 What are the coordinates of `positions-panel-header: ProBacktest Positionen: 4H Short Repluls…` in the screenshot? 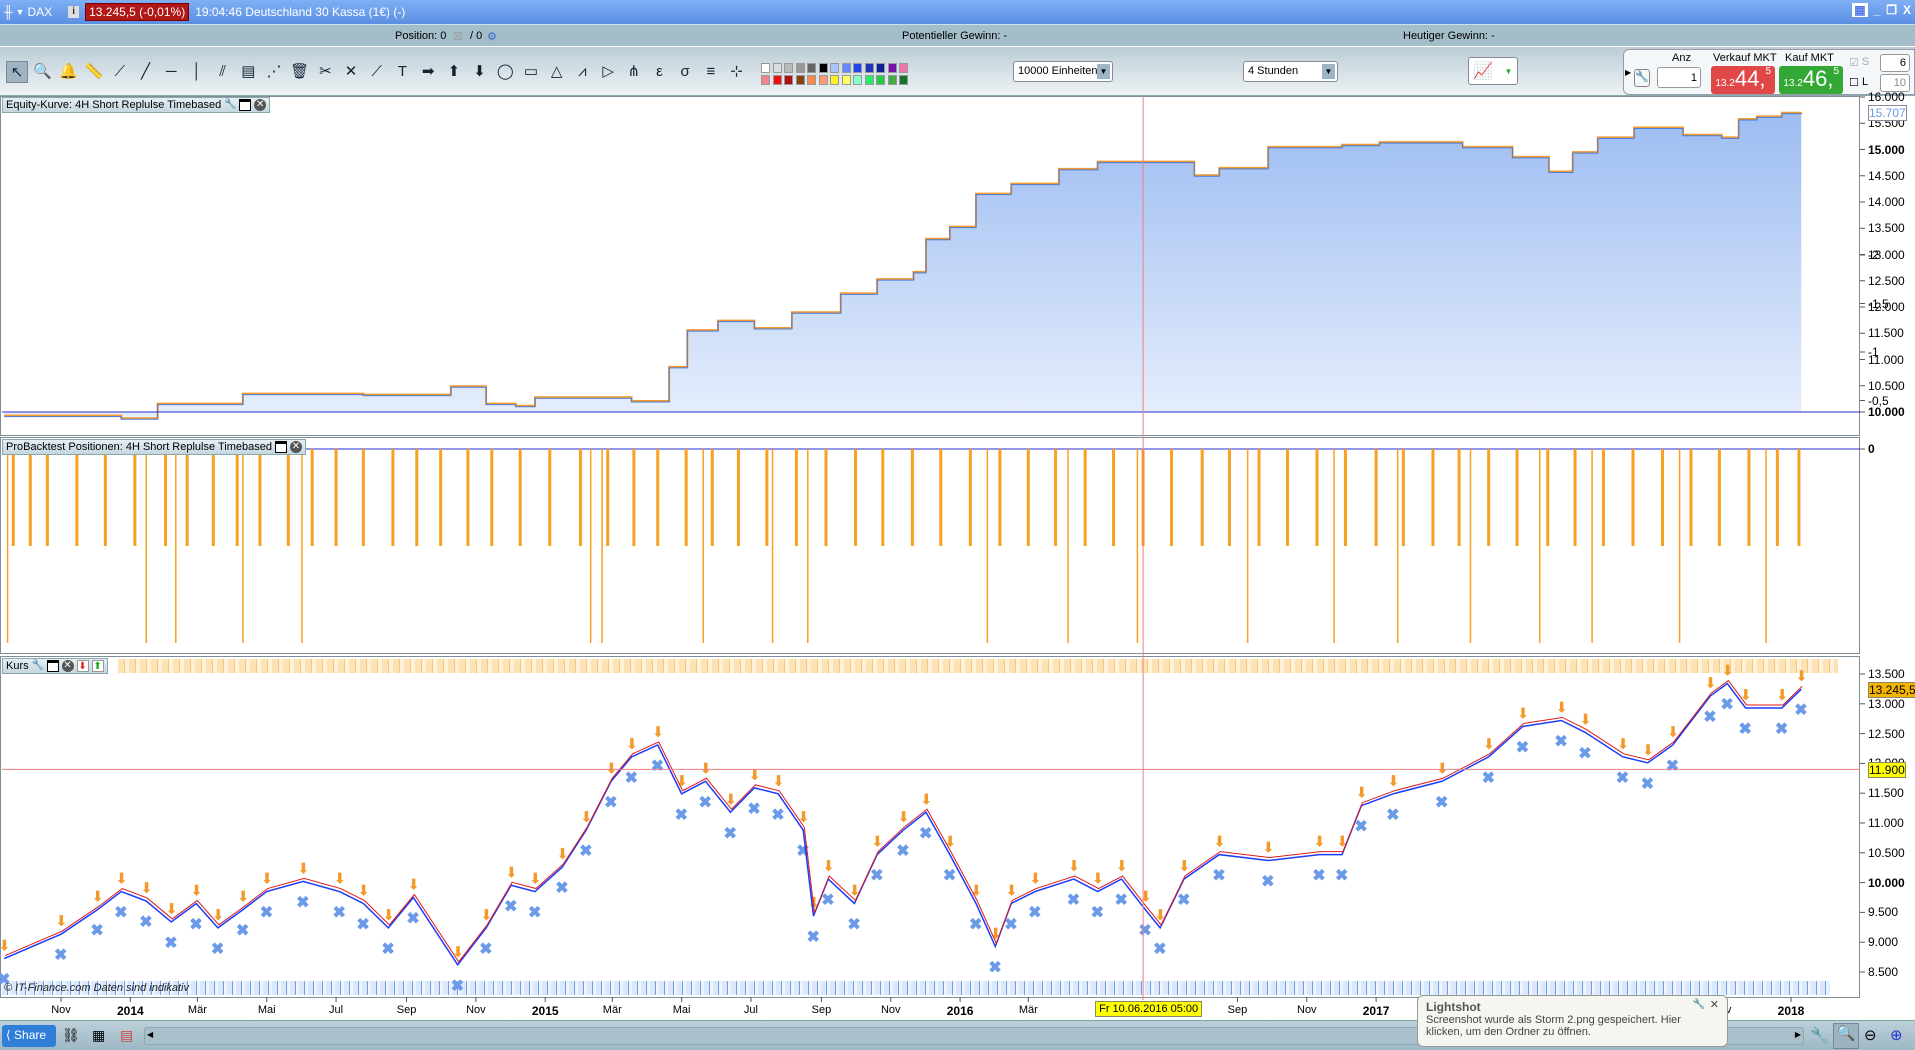 It's located at (154, 447).